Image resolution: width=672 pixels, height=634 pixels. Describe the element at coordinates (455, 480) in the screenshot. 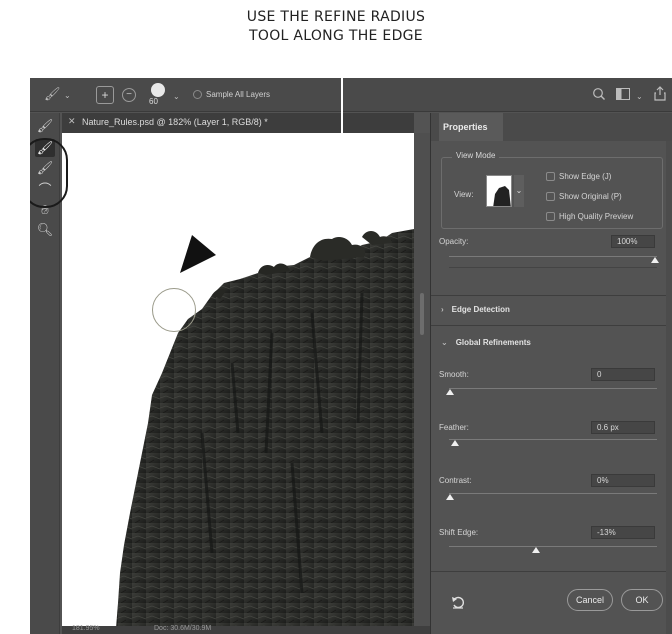

I see `contrast-label: Contrast:` at that location.